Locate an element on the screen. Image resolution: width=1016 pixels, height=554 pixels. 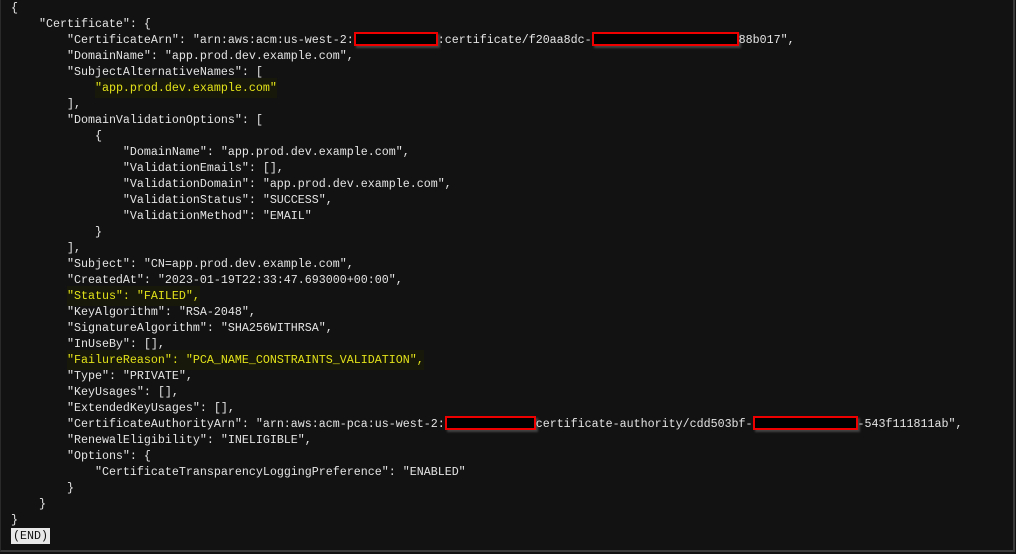
json-text: "Options": { is located at coordinates (108, 456).